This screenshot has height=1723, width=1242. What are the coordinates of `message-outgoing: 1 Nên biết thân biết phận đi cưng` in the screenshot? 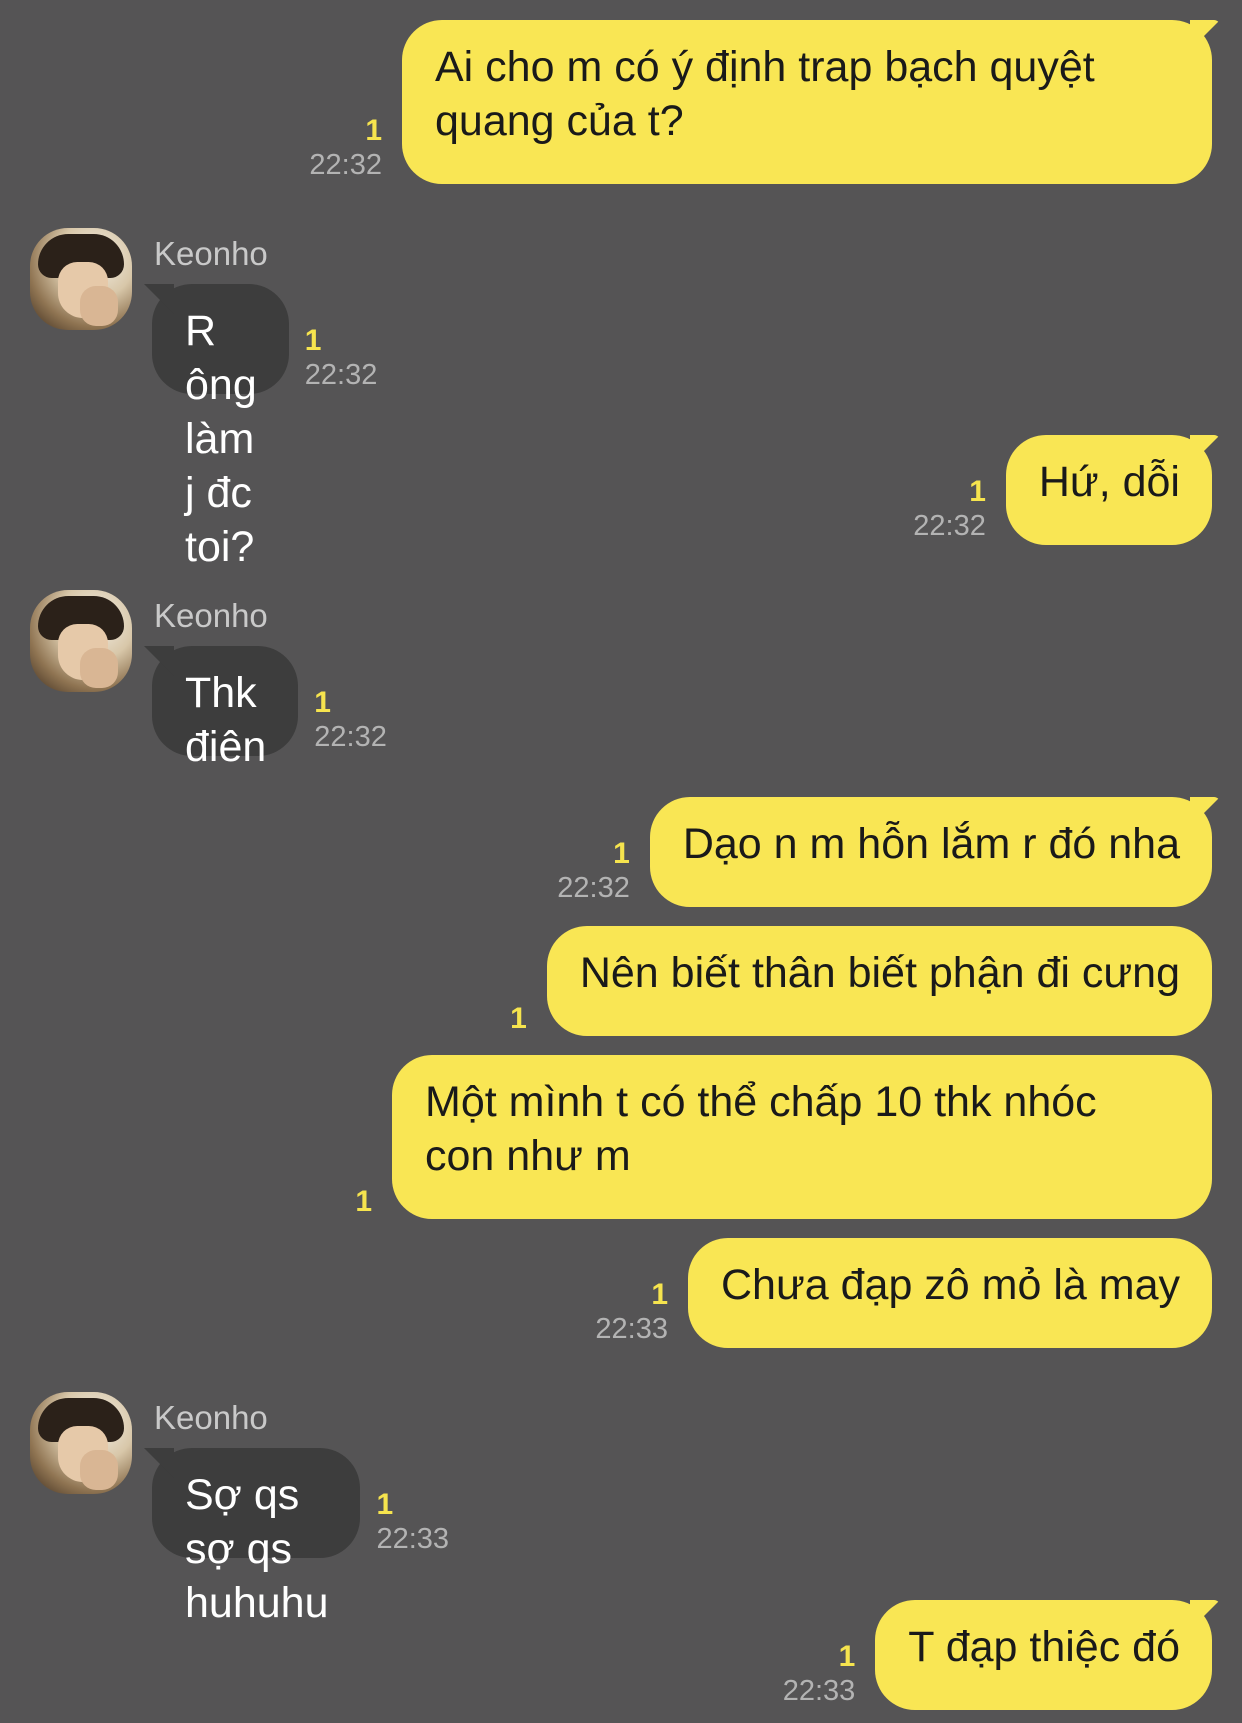 It's located at (861, 981).